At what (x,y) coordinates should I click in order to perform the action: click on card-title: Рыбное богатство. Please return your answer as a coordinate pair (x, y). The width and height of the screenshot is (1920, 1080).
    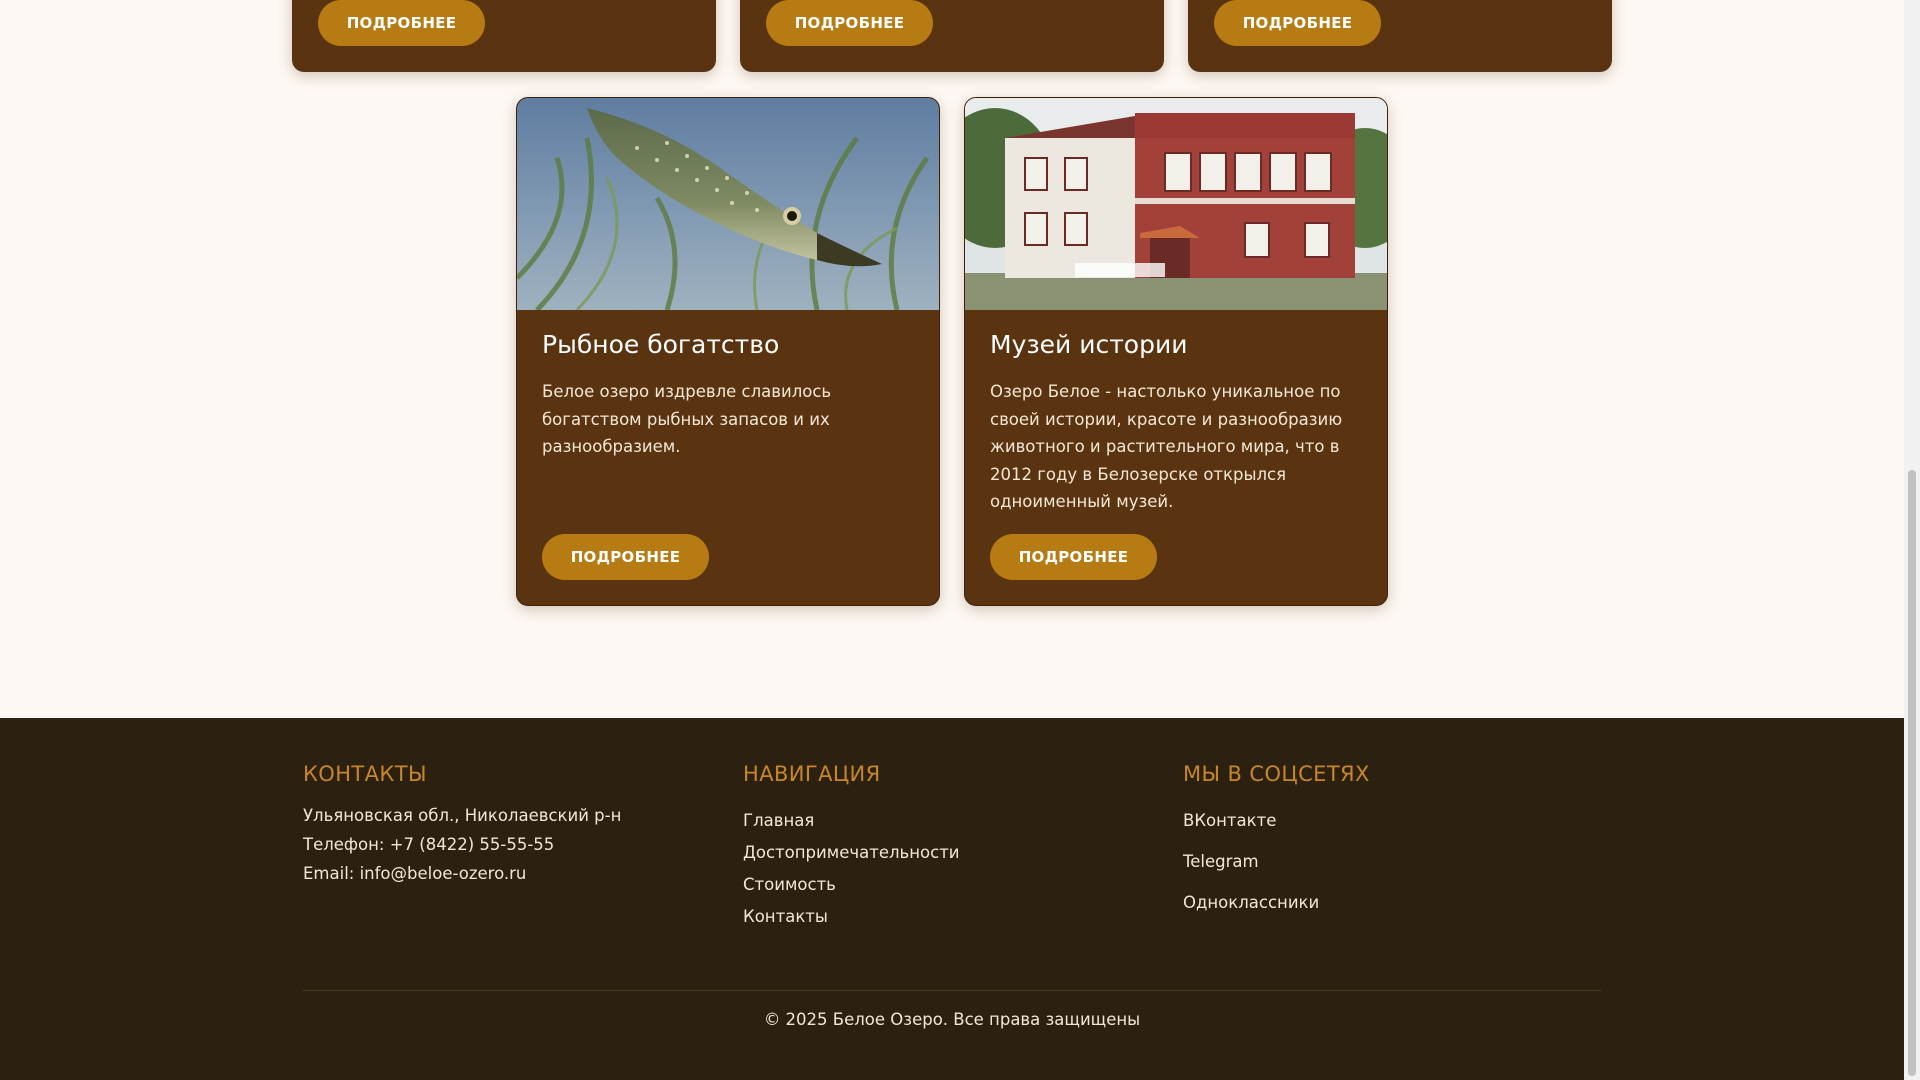
    Looking at the image, I should click on (661, 344).